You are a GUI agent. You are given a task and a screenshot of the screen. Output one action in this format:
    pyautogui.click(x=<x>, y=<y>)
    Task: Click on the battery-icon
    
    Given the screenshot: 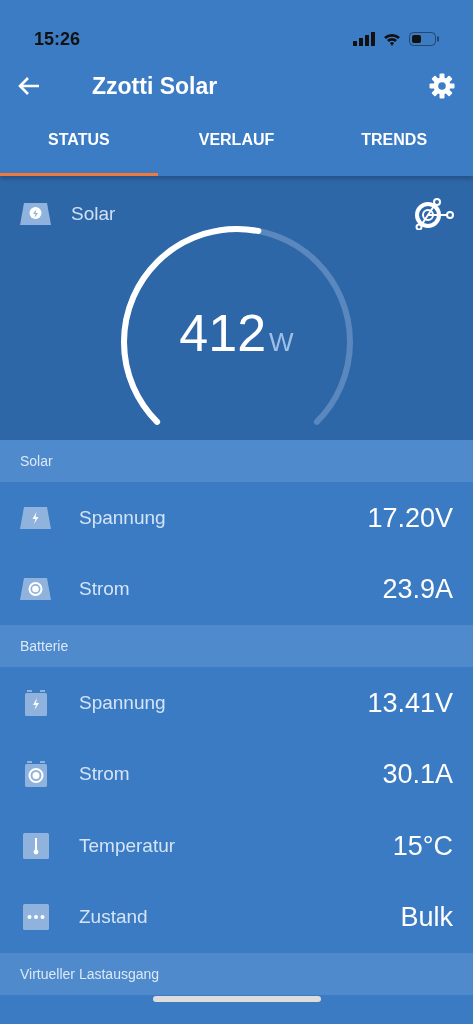 What is the action you would take?
    pyautogui.click(x=424, y=39)
    